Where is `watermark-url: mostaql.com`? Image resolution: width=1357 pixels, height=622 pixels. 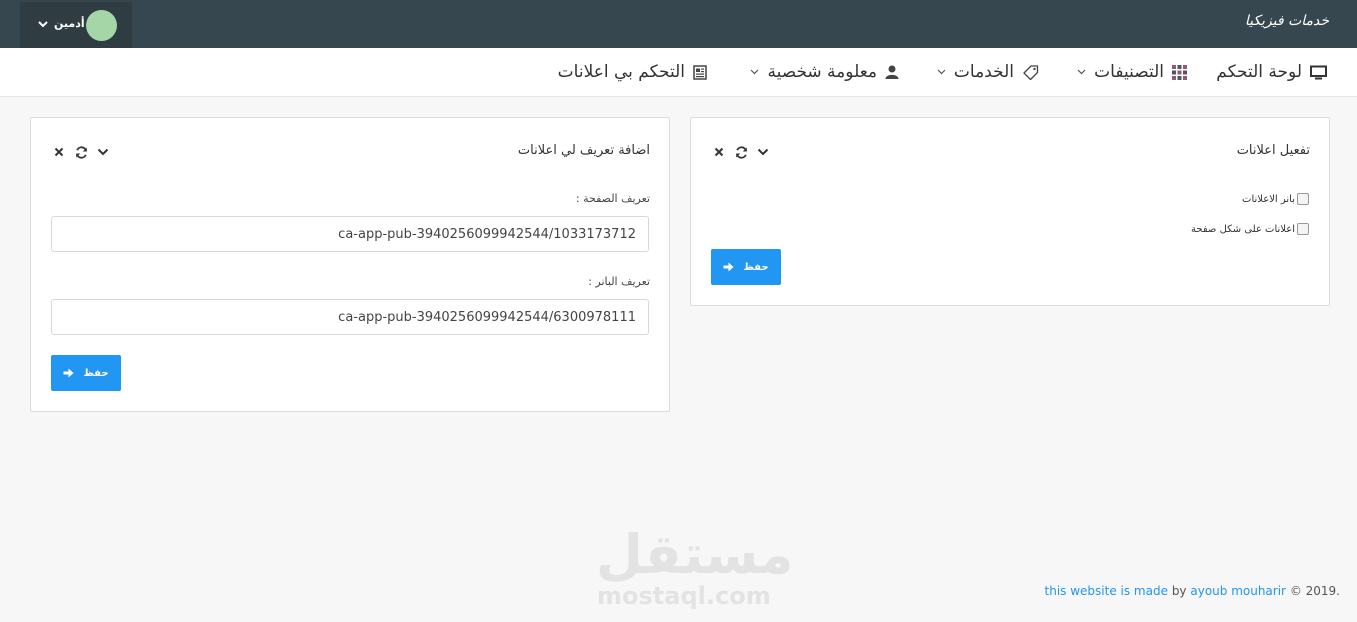 watermark-url: mostaql.com is located at coordinates (684, 596).